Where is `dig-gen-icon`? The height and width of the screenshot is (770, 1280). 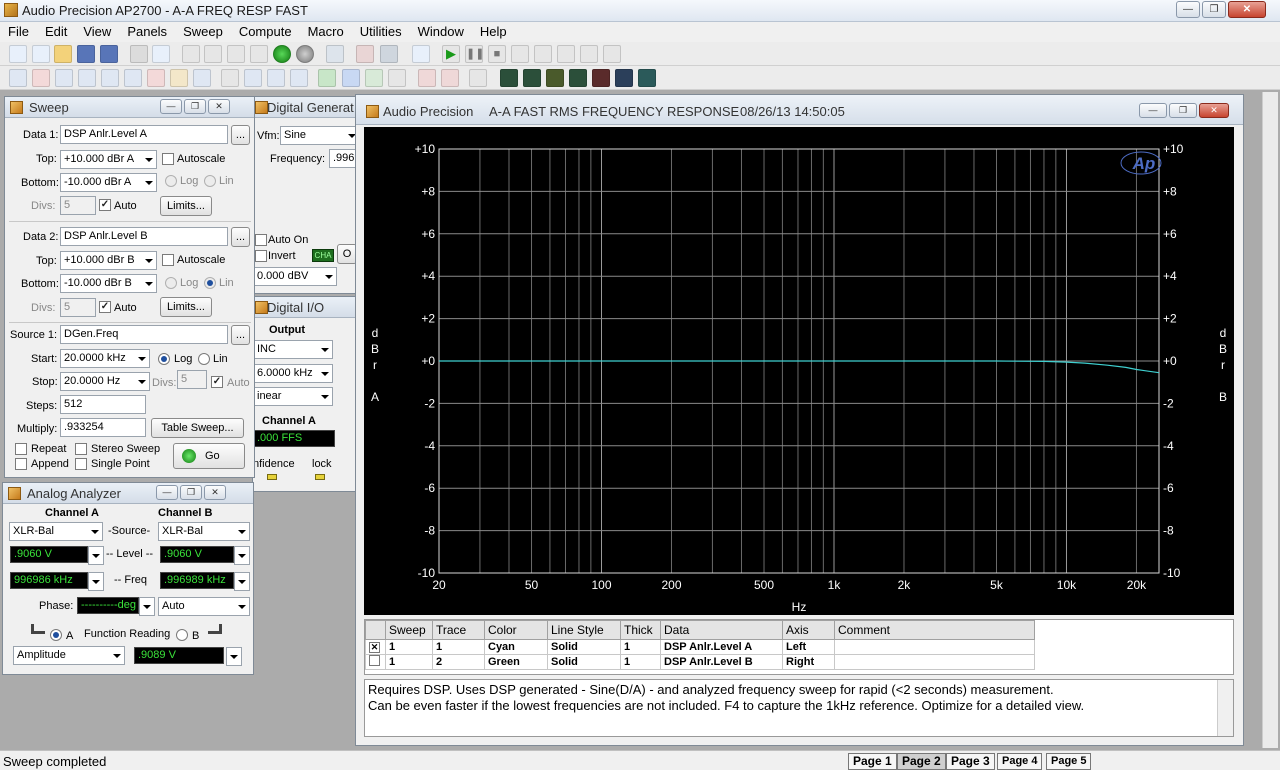 dig-gen-icon is located at coordinates (156, 78).